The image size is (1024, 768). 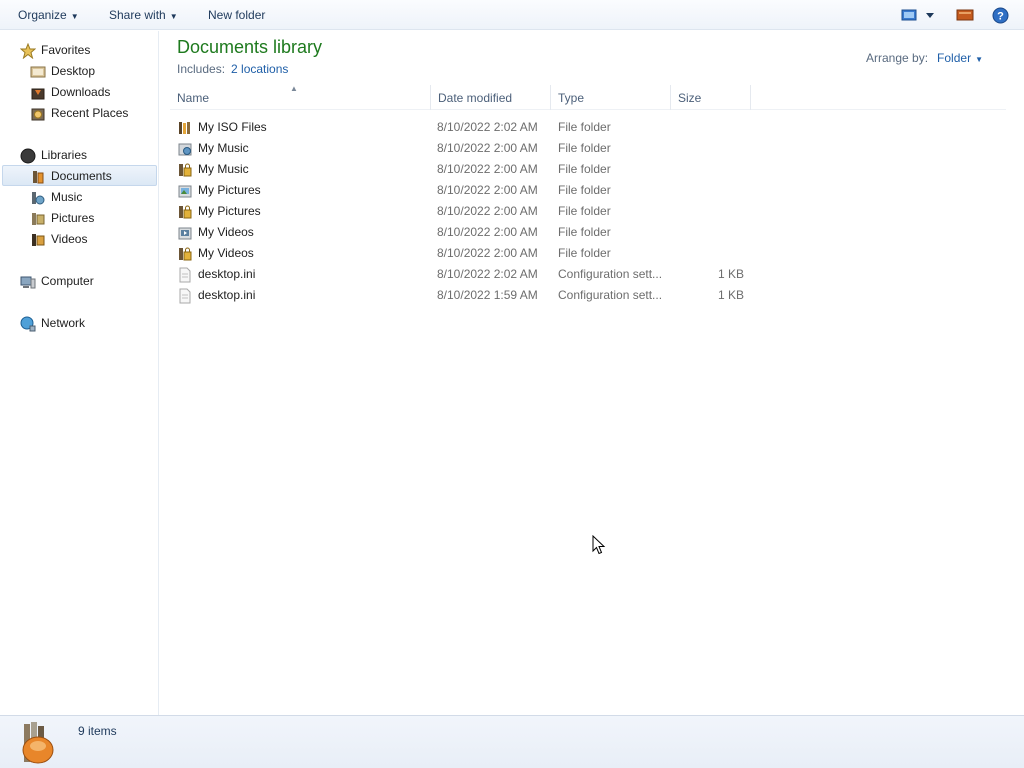 What do you see at coordinates (193, 98) in the screenshot?
I see `column-name-label: Name` at bounding box center [193, 98].